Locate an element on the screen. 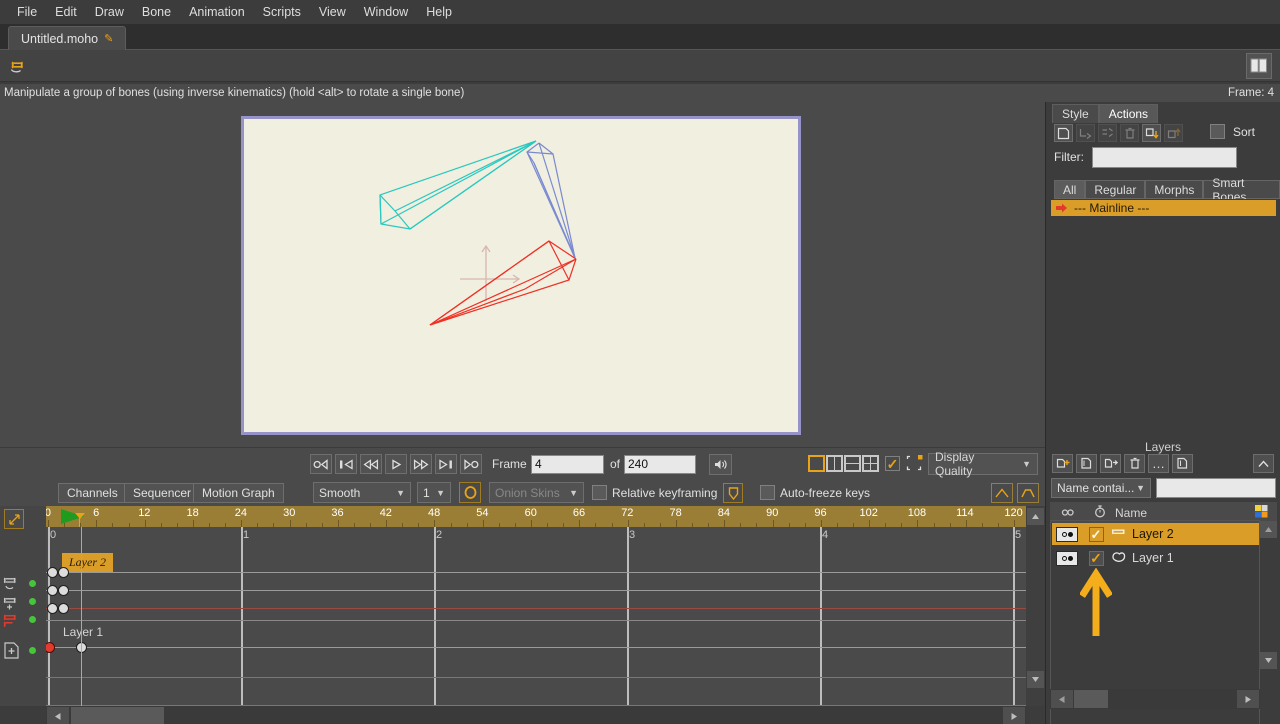 The image size is (1280, 724). manipulate-bones-icon is located at coordinates (19, 66).